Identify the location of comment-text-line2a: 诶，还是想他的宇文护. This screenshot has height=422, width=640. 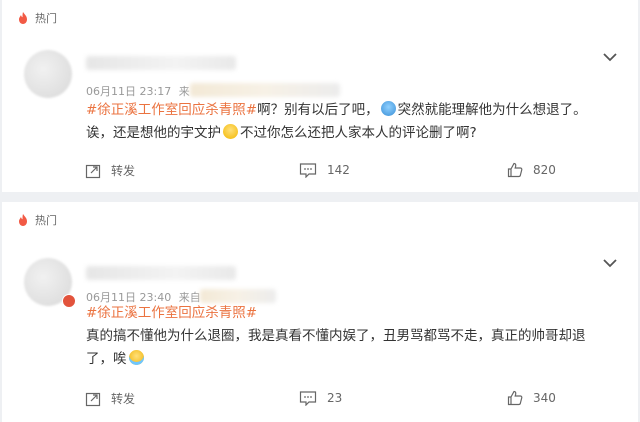
(153, 133).